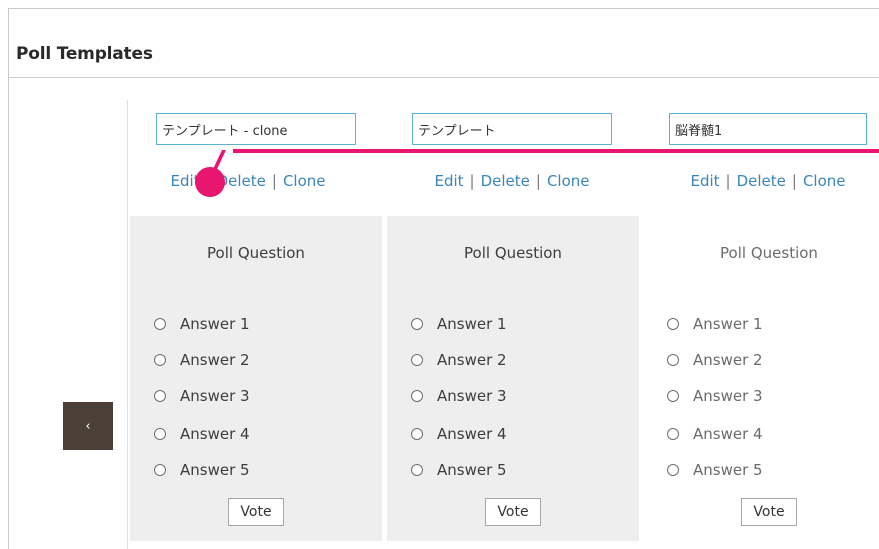 This screenshot has height=549, width=879. I want to click on template-actions-2: Edit | Delete | Clone, so click(512, 182).